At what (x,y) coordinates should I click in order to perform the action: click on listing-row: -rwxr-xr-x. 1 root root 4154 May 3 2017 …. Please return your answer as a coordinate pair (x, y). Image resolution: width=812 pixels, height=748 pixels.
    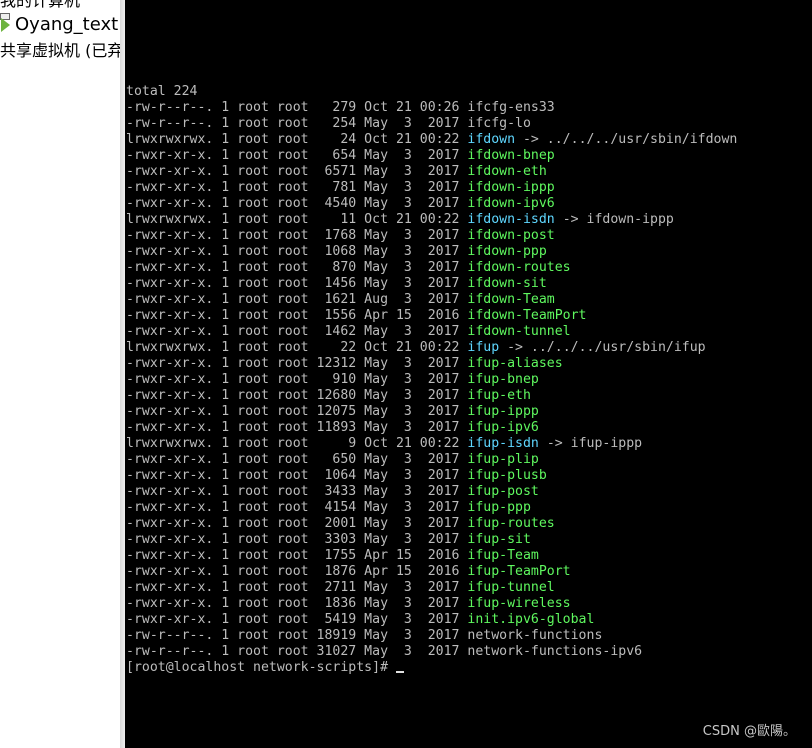
    Looking at the image, I should click on (431, 508).